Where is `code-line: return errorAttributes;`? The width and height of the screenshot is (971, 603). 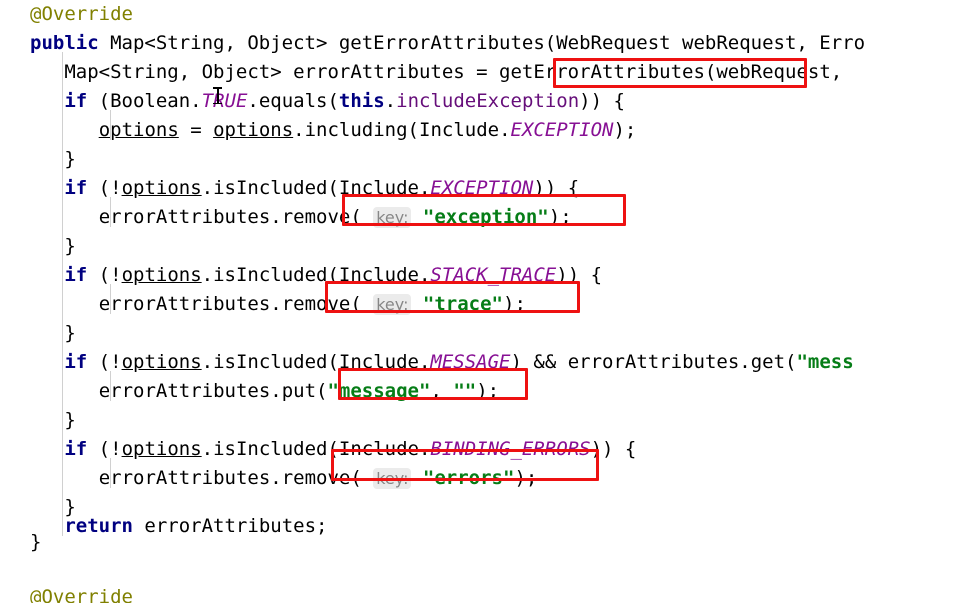 code-line: return errorAttributes; is located at coordinates (195, 526).